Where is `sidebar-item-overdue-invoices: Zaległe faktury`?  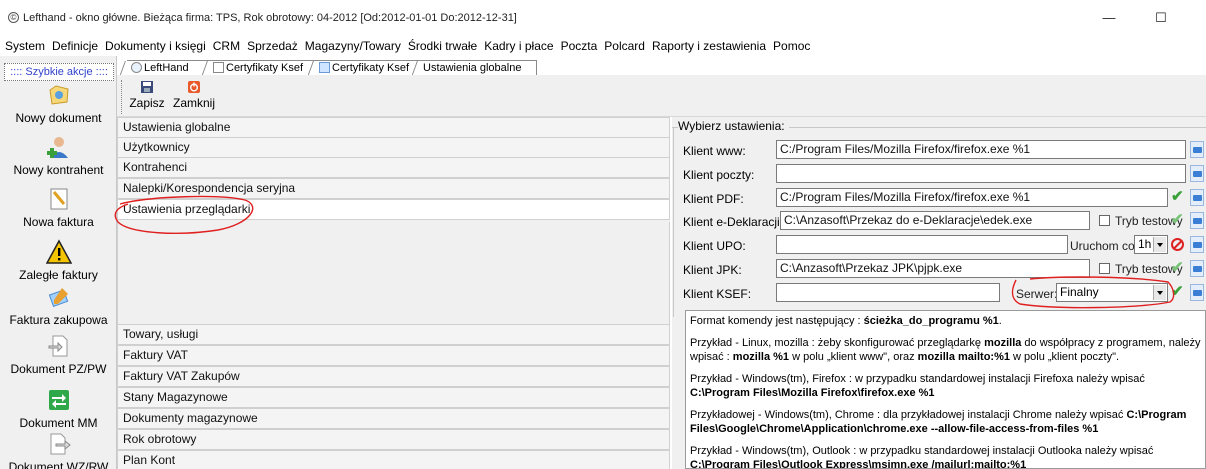 sidebar-item-overdue-invoices: Zaległe faktury is located at coordinates (58, 260).